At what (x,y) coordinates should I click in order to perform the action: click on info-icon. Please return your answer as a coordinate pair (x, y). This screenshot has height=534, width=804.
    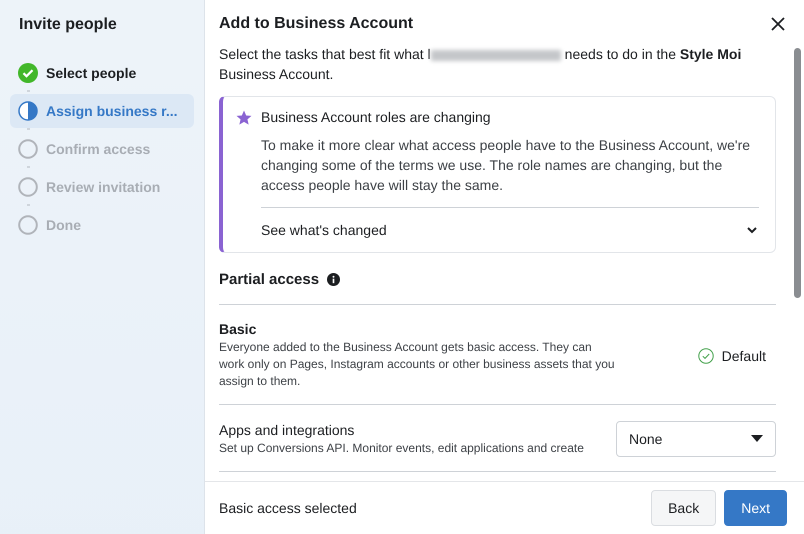
    Looking at the image, I should click on (333, 279).